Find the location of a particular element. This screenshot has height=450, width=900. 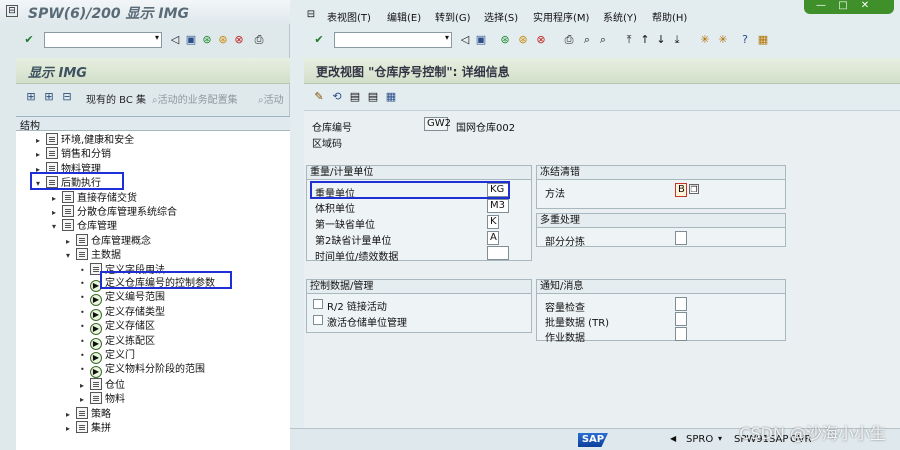

expand-icon: ⊞ is located at coordinates (49, 97).